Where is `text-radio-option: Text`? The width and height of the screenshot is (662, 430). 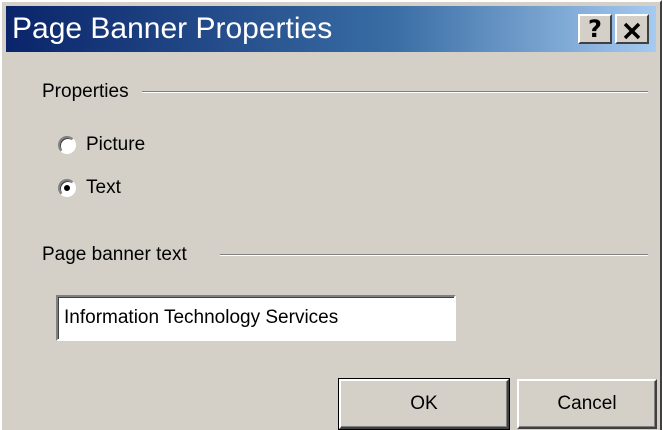 text-radio-option: Text is located at coordinates (89, 188).